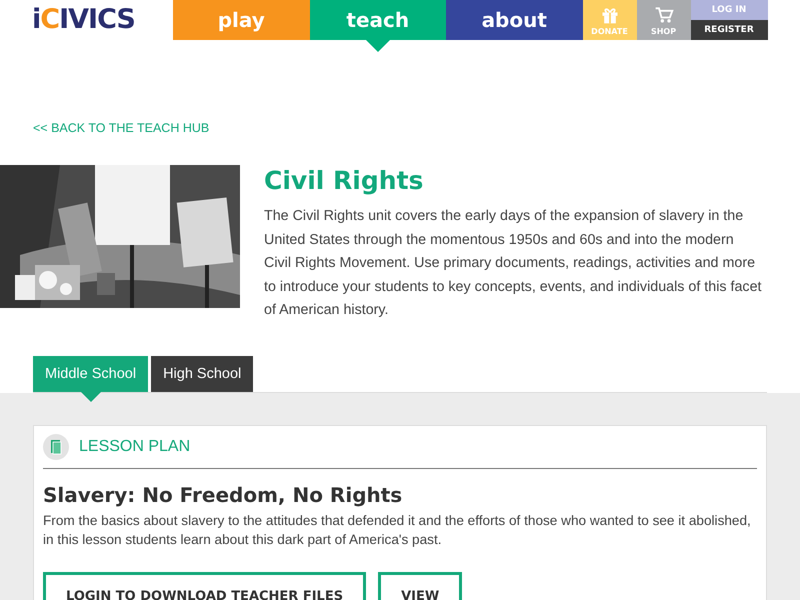 This screenshot has height=600, width=800. Describe the element at coordinates (514, 20) in the screenshot. I see `nav-tab: about` at that location.